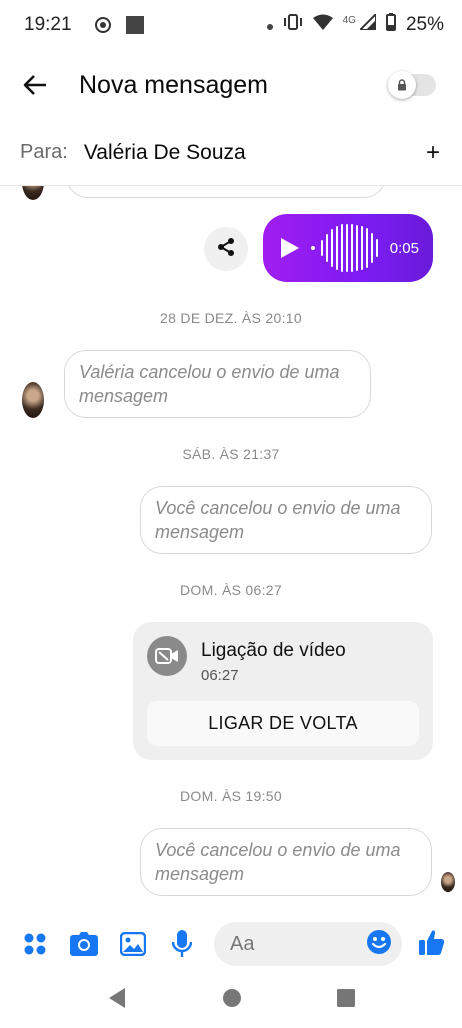  I want to click on square-notification-icon, so click(134, 25).